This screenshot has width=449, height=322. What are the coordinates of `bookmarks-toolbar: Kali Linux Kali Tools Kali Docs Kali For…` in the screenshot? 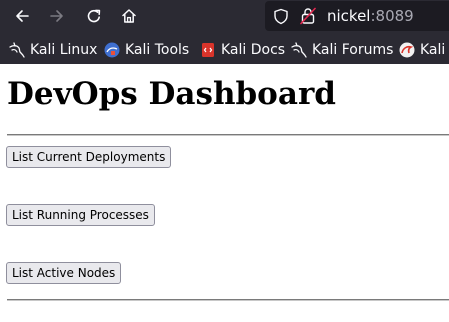 It's located at (224, 50).